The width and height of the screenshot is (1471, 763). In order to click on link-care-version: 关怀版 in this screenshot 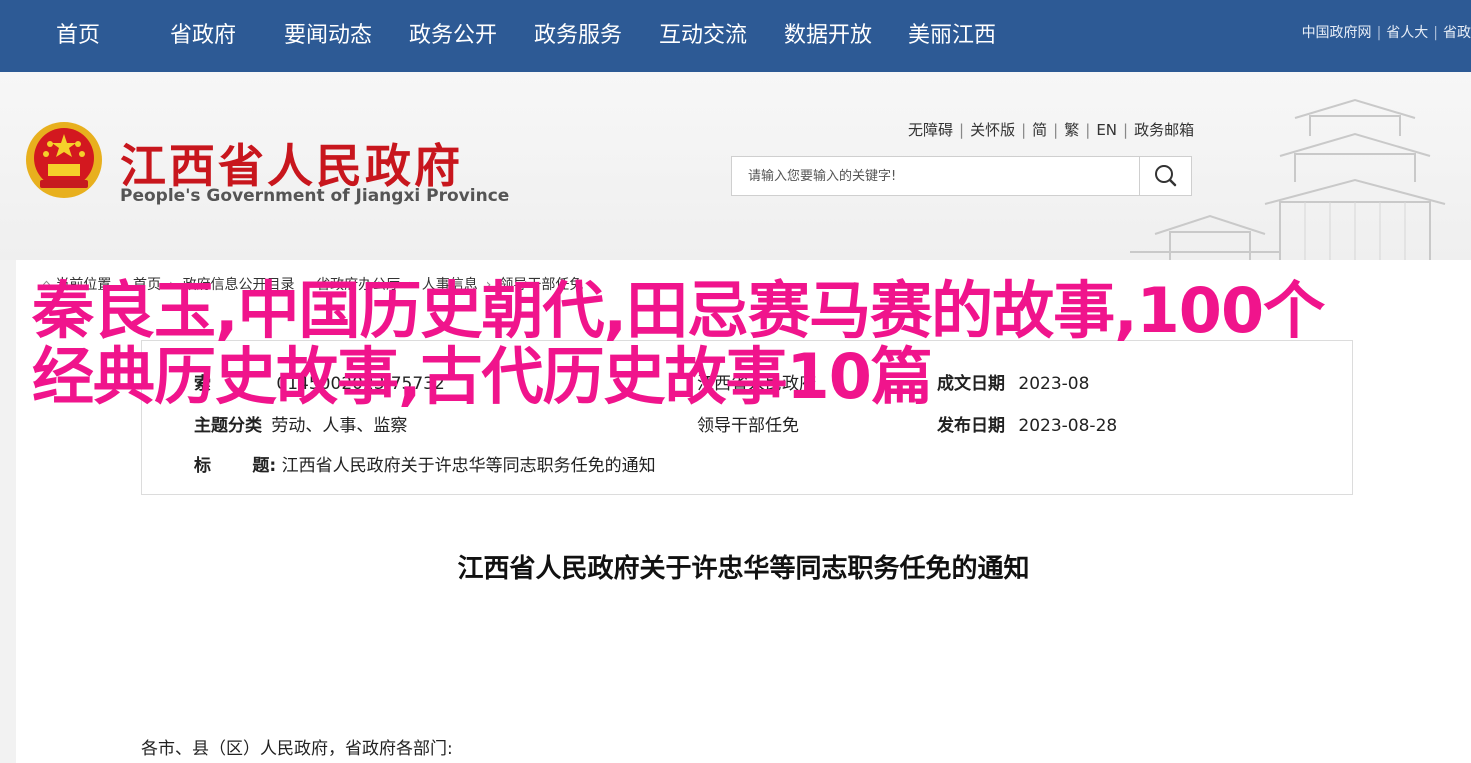, I will do `click(992, 130)`.